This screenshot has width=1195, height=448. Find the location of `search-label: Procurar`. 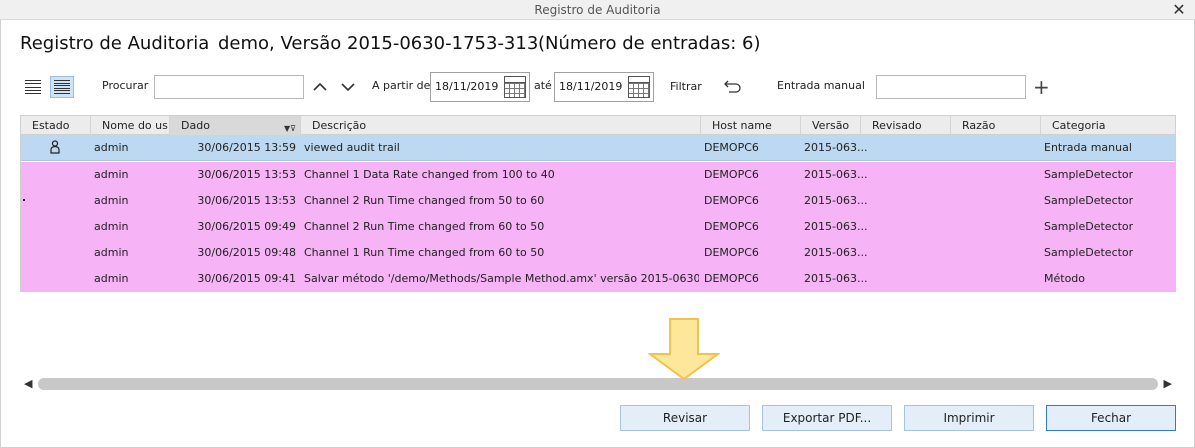

search-label: Procurar is located at coordinates (125, 85).